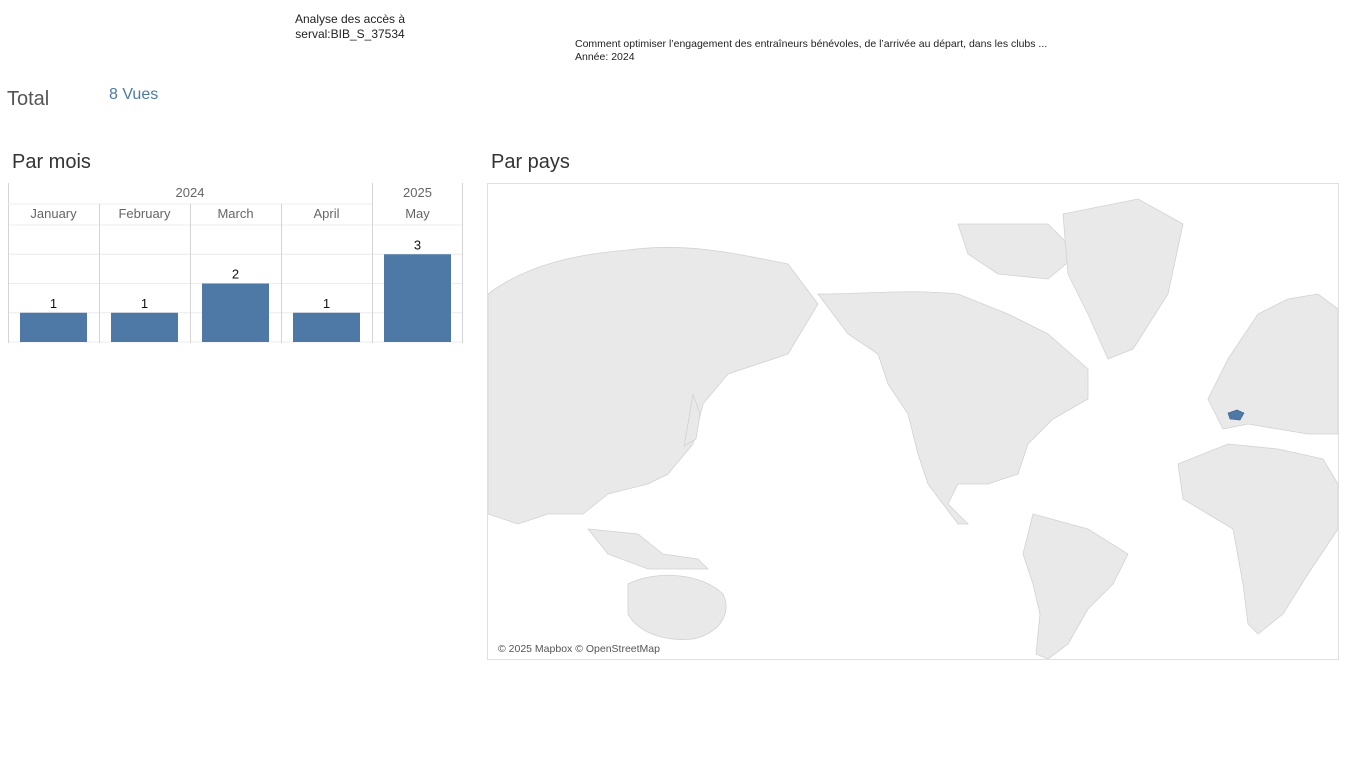 The image size is (1366, 768). Describe the element at coordinates (1257, 539) in the screenshot. I see `africa-landmass` at that location.